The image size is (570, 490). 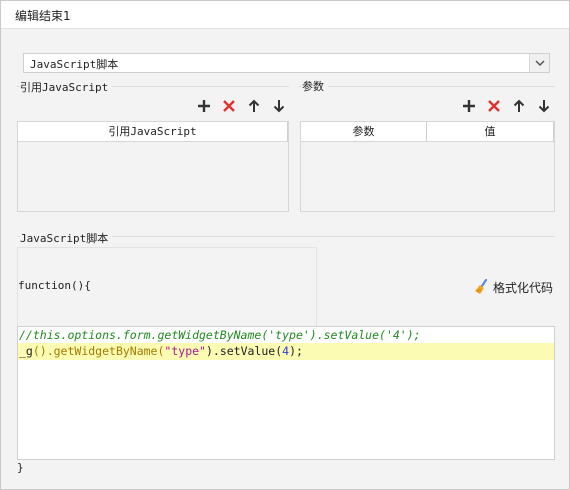 What do you see at coordinates (296, 351) in the screenshot?
I see `code-token-end: );` at bounding box center [296, 351].